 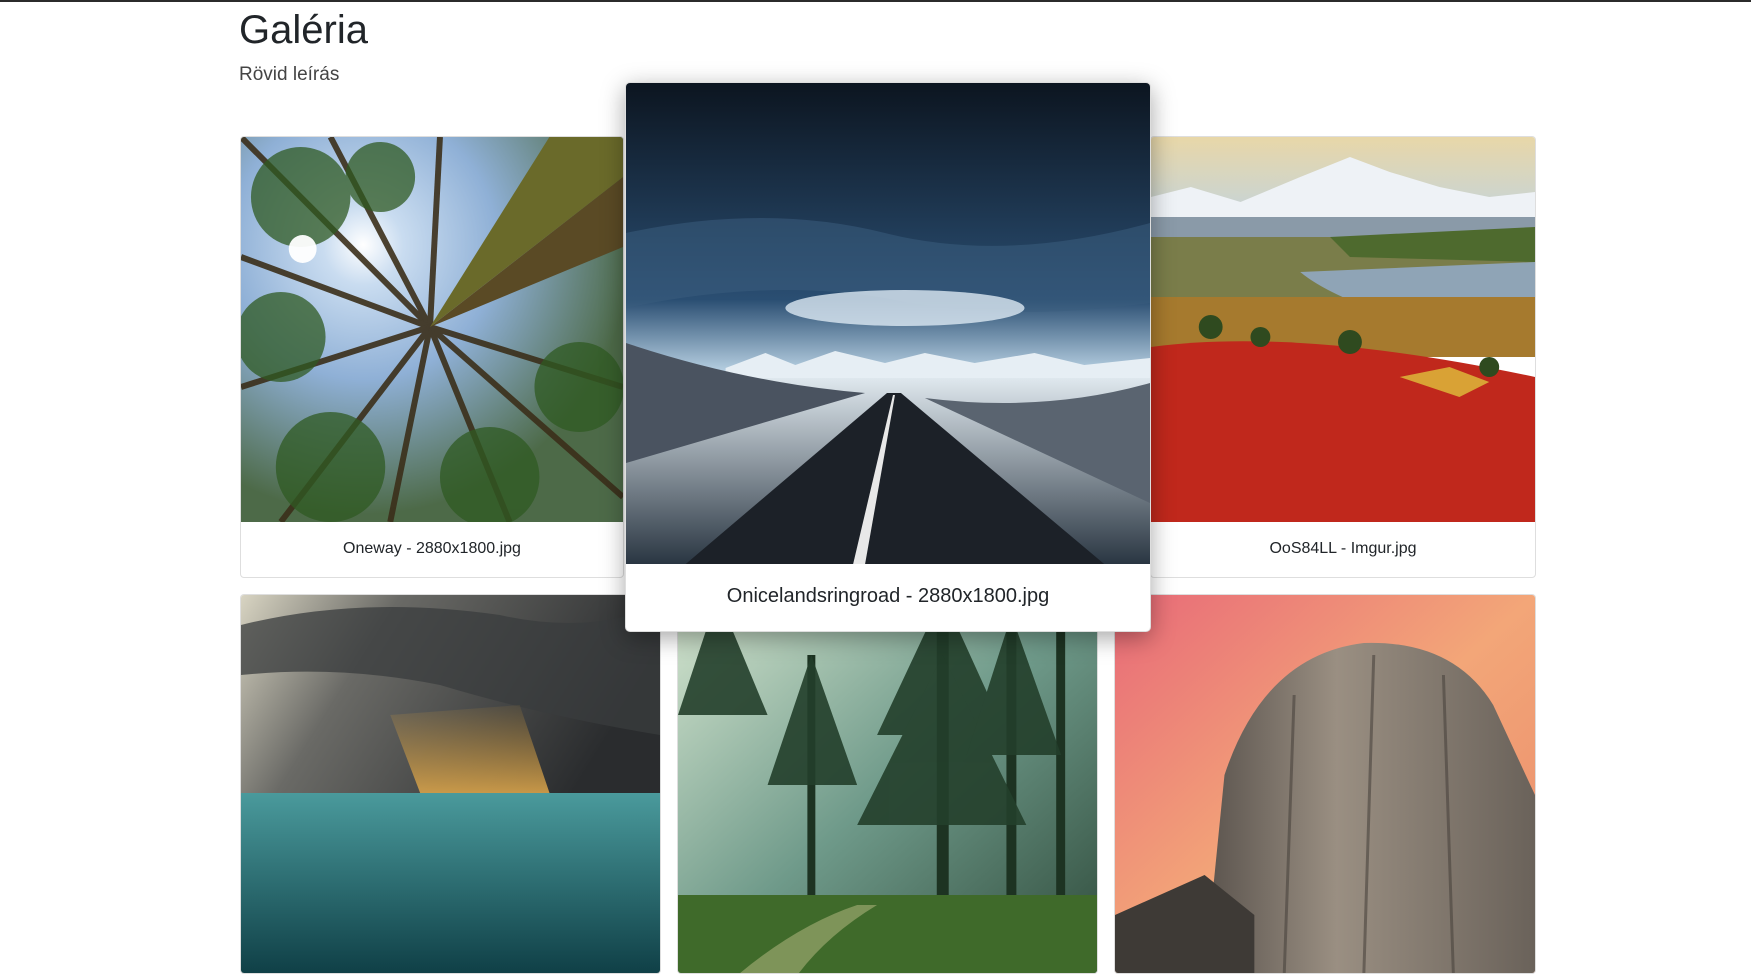 I want to click on gallery-image-half-dome, so click(x=1325, y=784).